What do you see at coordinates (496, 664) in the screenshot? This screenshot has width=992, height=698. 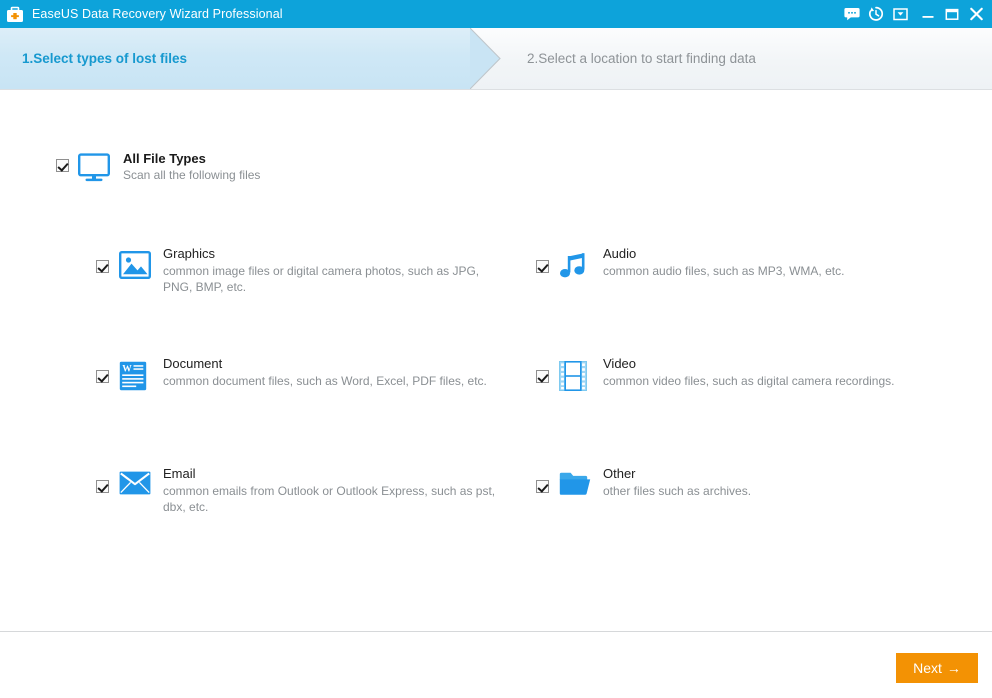 I see `footer-bar: Next →` at bounding box center [496, 664].